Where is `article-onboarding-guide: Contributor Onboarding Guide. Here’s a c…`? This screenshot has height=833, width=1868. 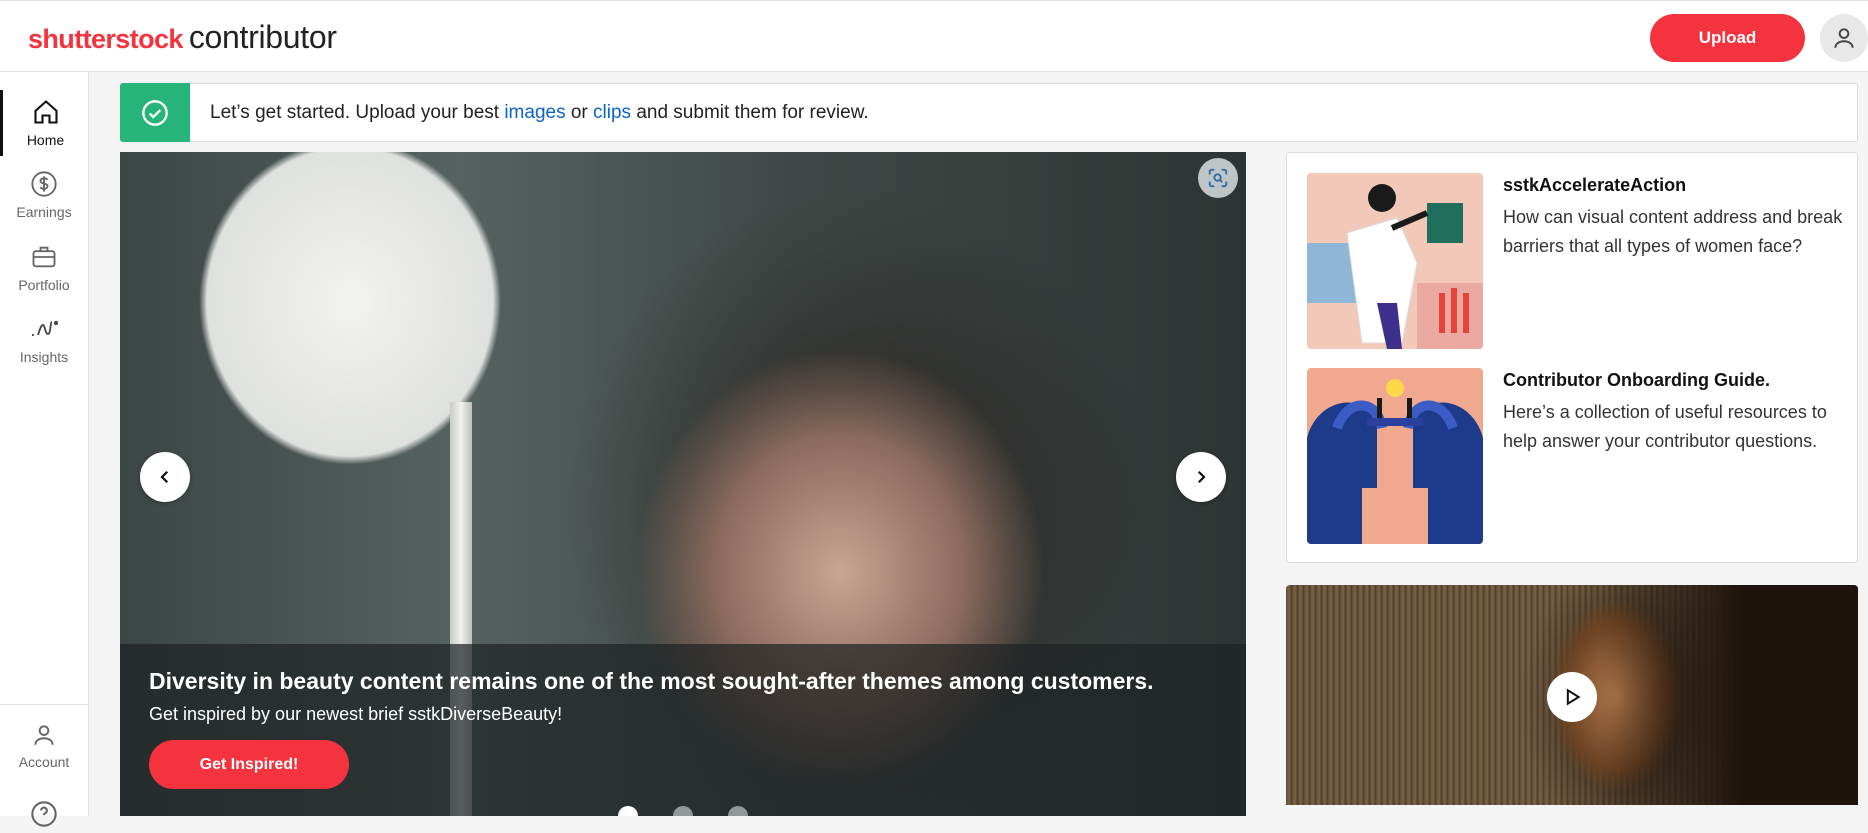
article-onboarding-guide: Contributor Onboarding Guide. Here’s a c… is located at coordinates (1572, 456).